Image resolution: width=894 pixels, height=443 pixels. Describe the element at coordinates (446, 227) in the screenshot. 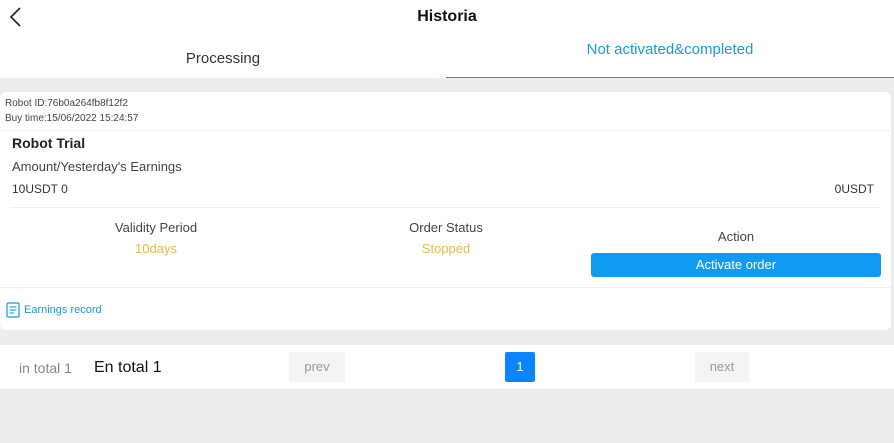

I see `order-status-label: Order Status` at that location.